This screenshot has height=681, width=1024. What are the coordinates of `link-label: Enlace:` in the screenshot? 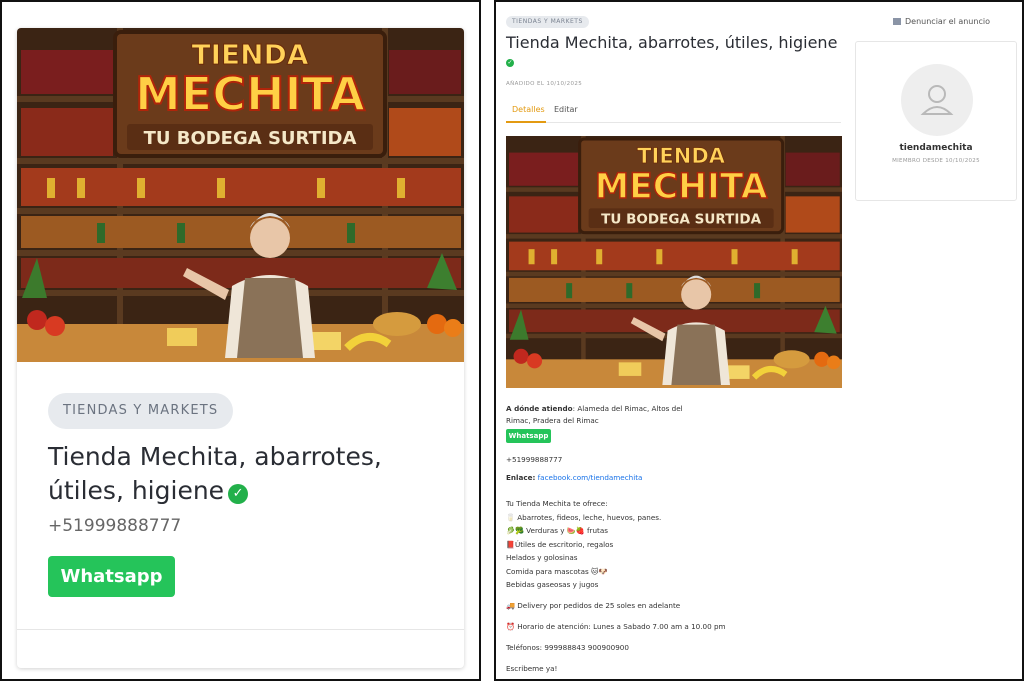 It's located at (521, 477).